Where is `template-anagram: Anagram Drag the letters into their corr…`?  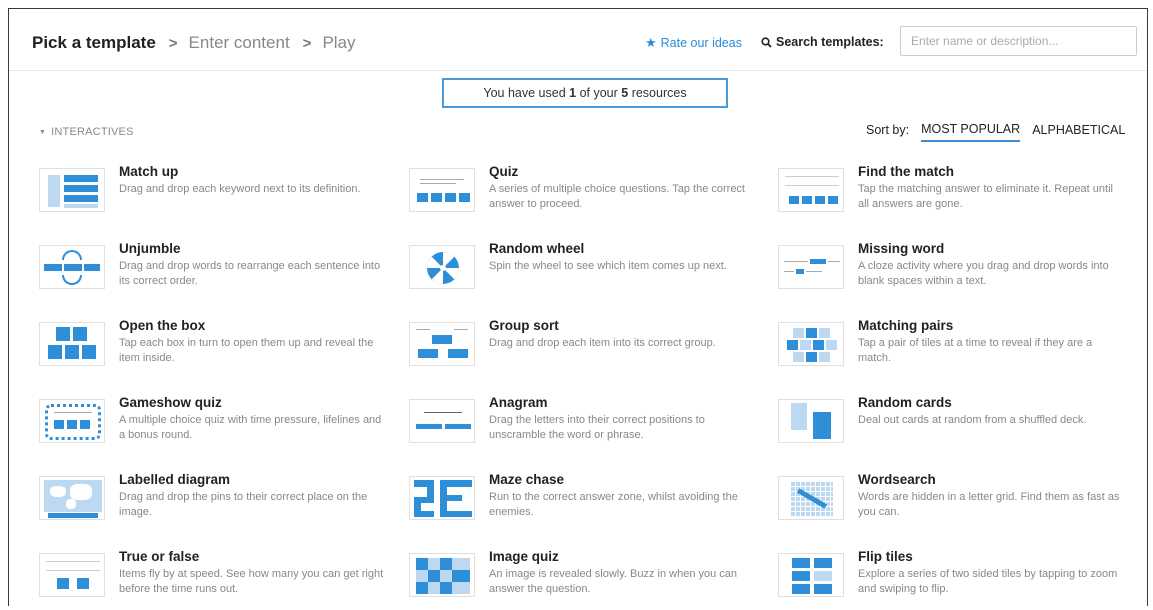 template-anagram: Anagram Drag the letters into their corr… is located at coordinates (584, 425).